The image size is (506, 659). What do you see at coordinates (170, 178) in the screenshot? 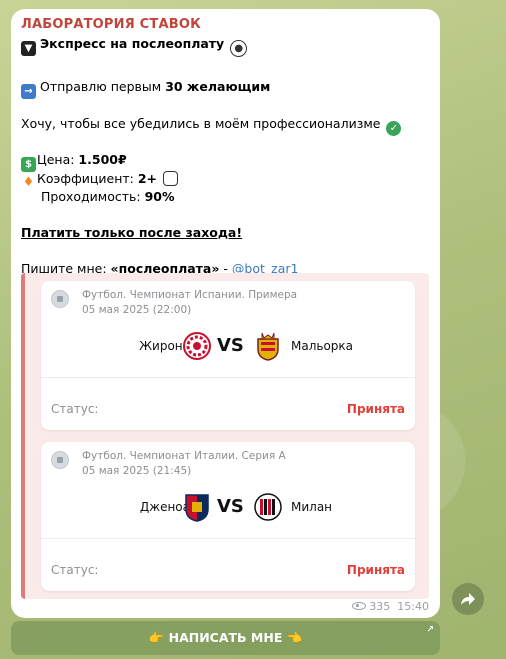
I see `square-icon` at bounding box center [170, 178].